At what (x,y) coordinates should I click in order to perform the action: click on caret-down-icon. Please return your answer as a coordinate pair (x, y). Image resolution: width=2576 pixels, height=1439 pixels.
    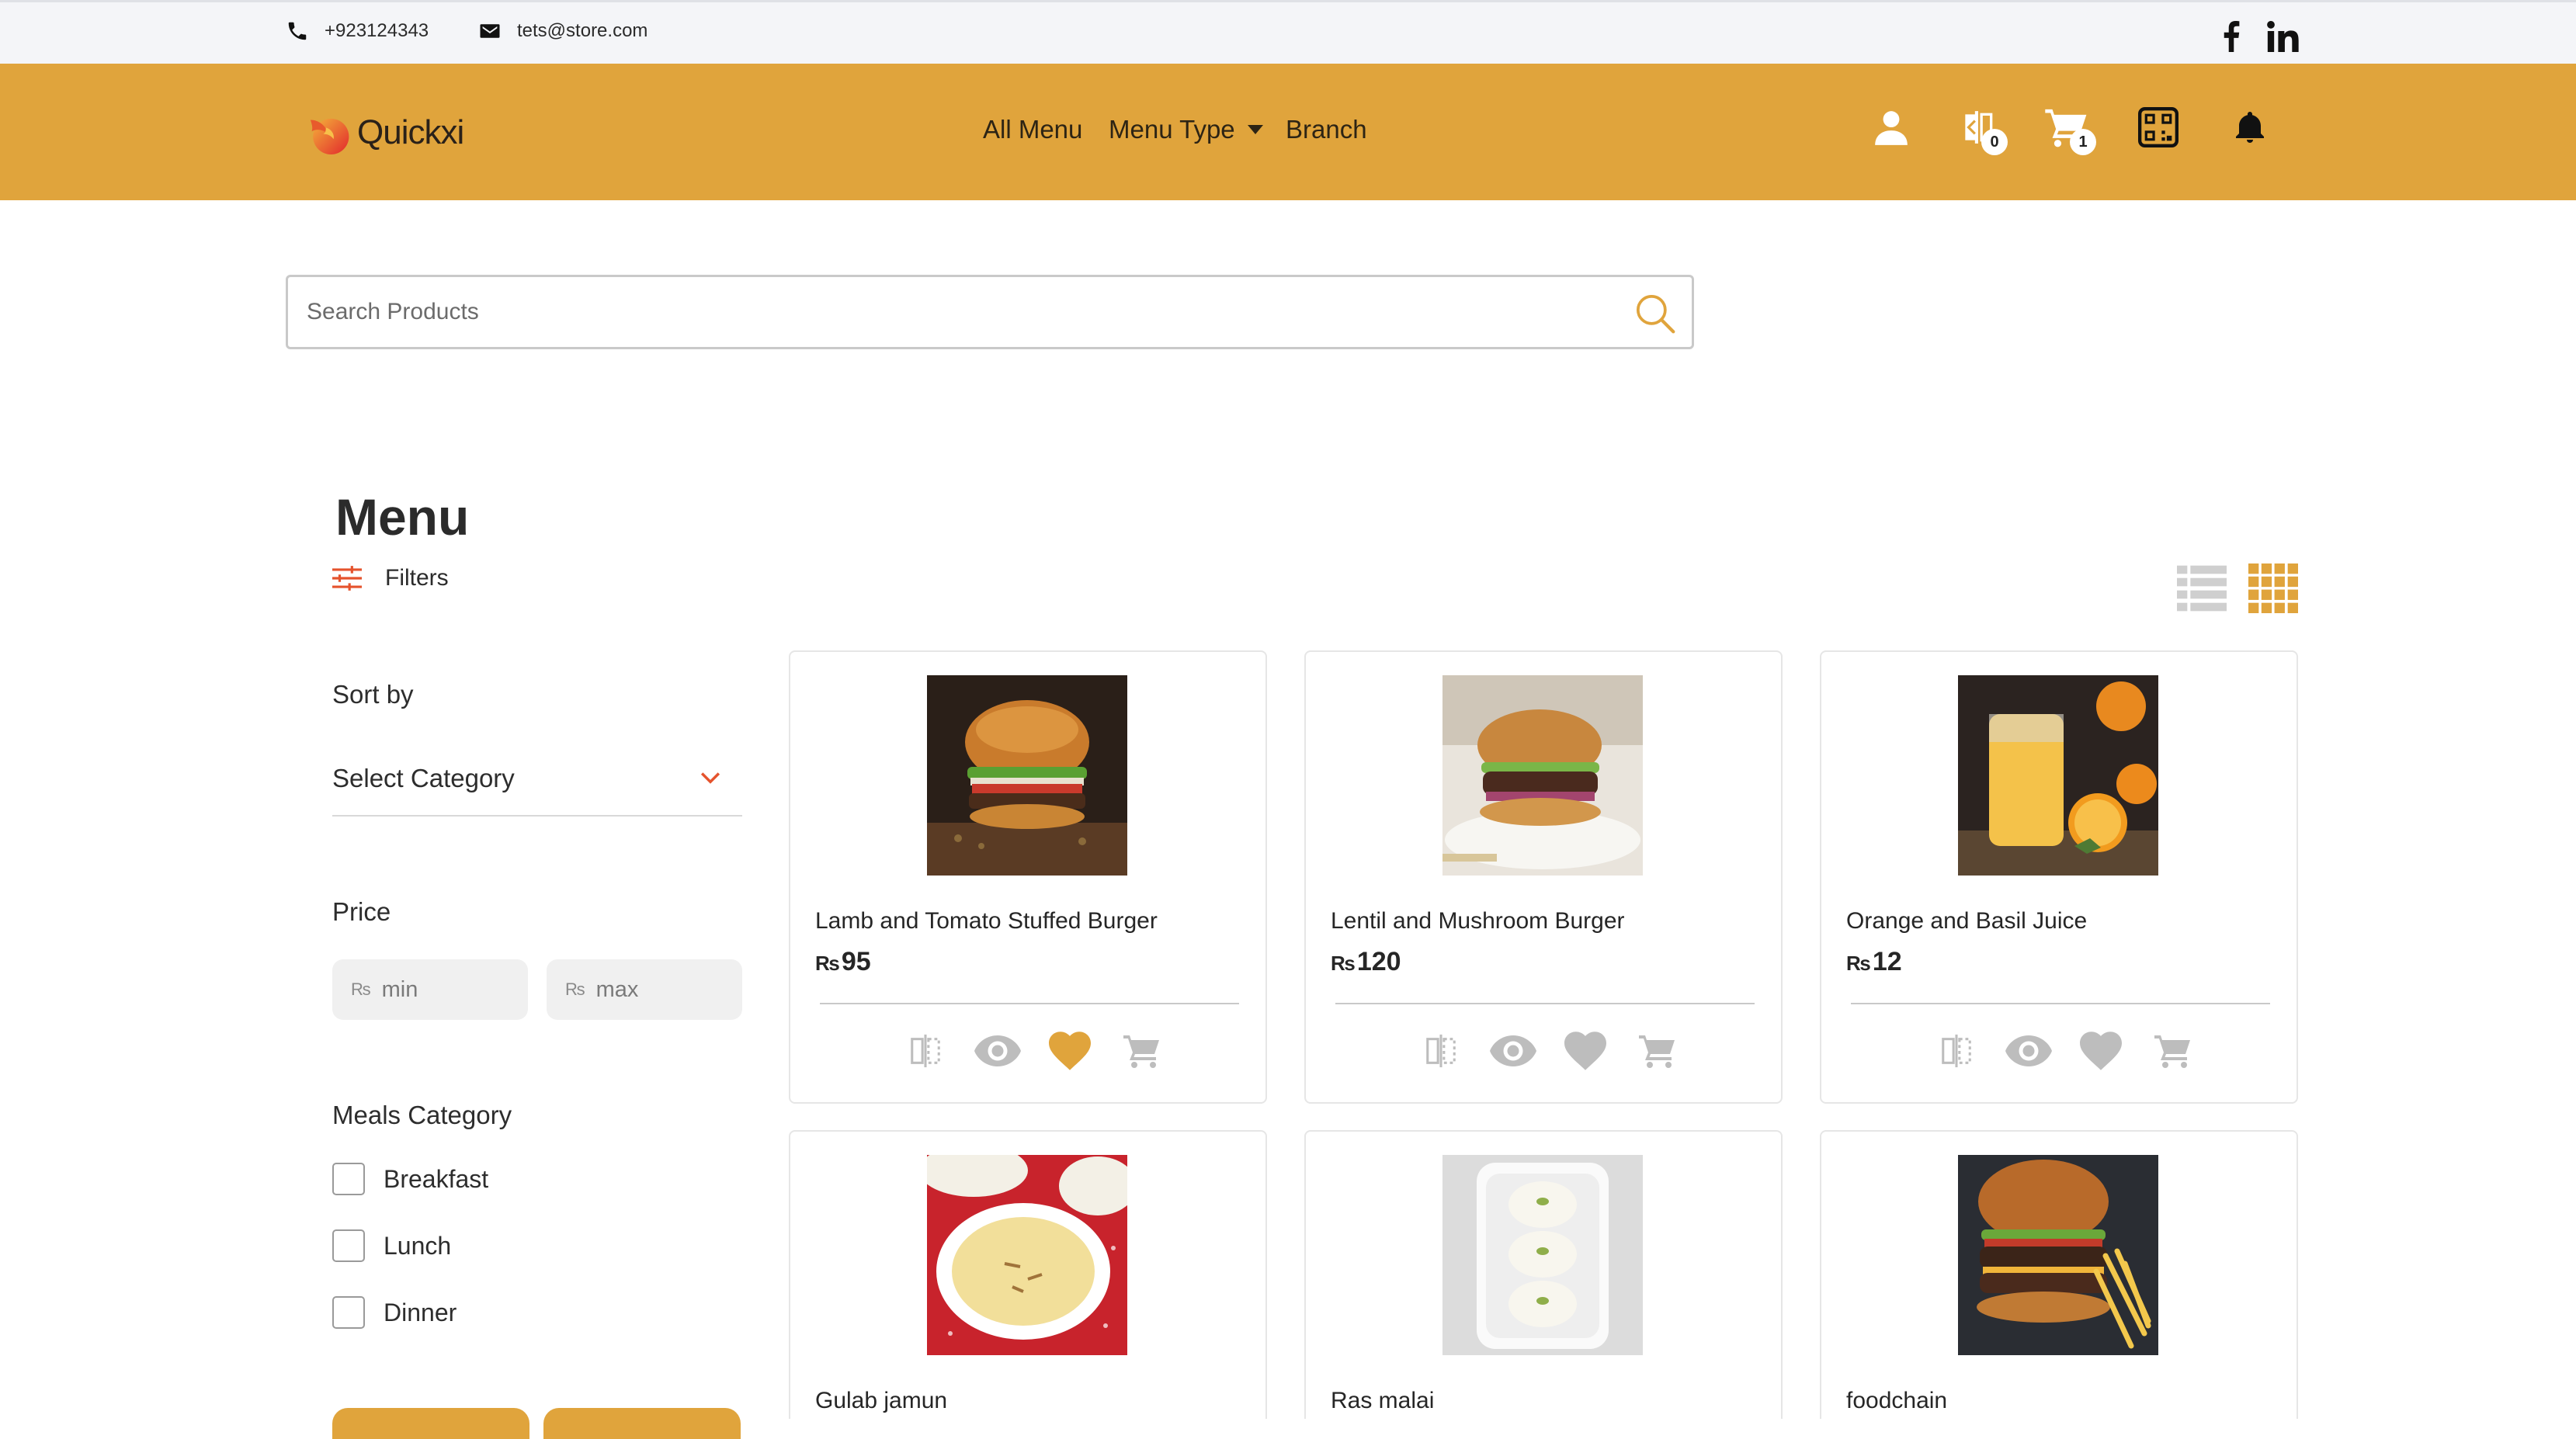
    Looking at the image, I should click on (1255, 129).